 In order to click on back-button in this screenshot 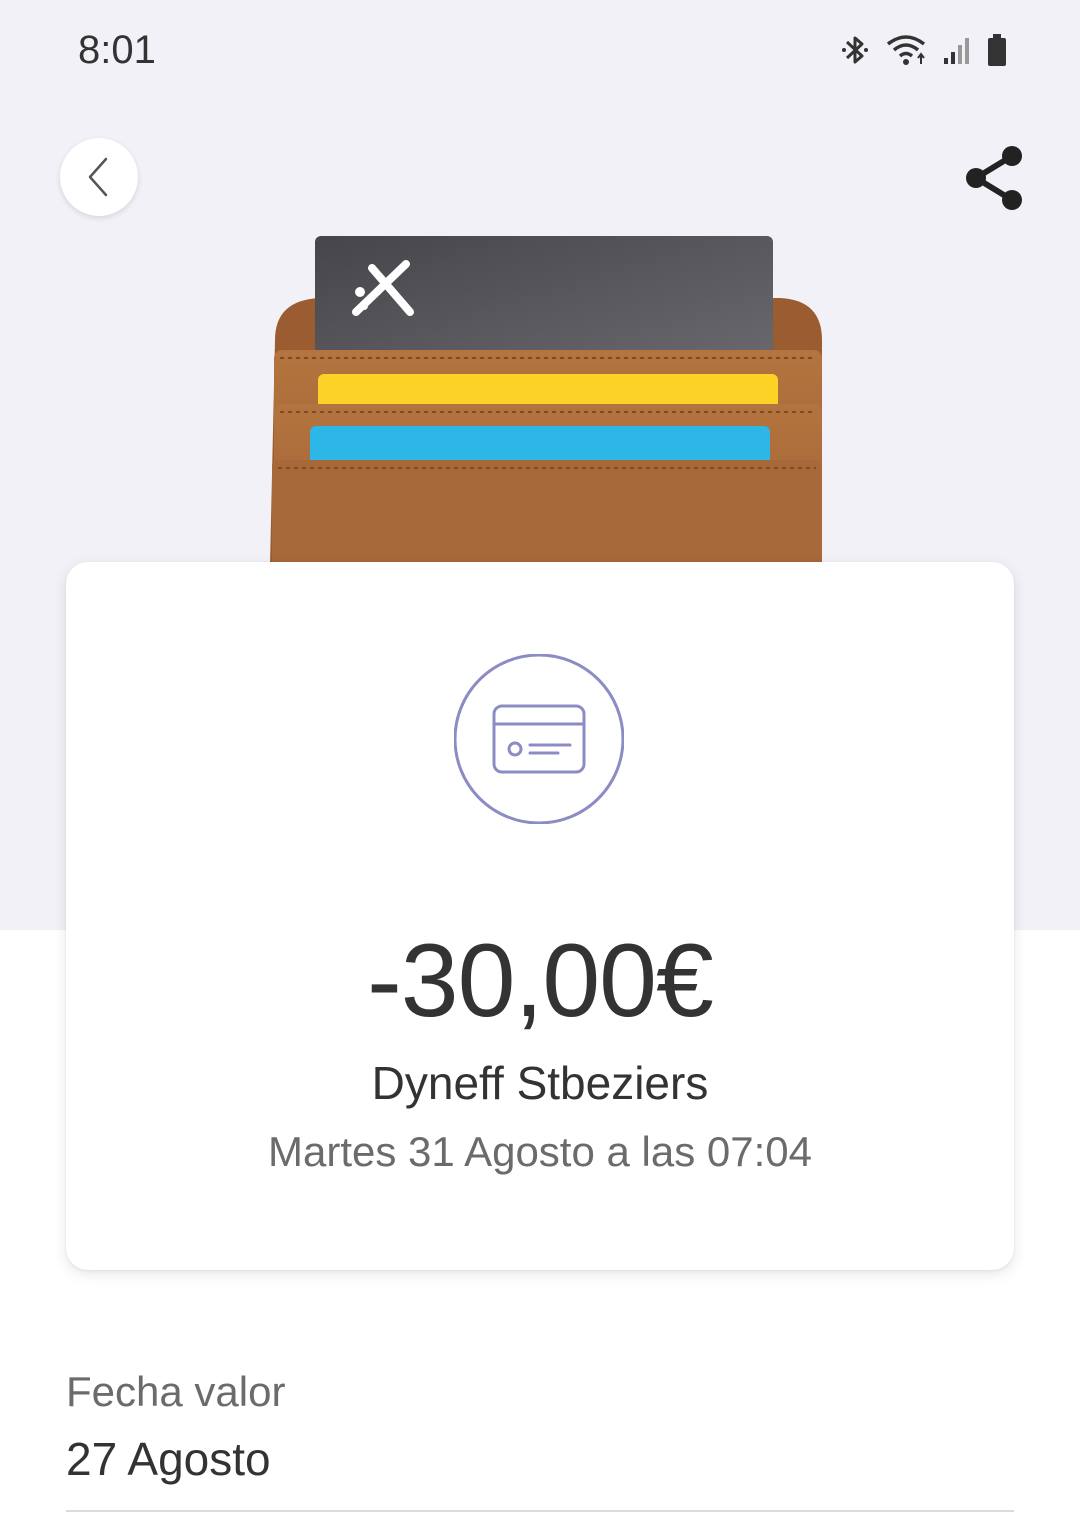, I will do `click(99, 177)`.